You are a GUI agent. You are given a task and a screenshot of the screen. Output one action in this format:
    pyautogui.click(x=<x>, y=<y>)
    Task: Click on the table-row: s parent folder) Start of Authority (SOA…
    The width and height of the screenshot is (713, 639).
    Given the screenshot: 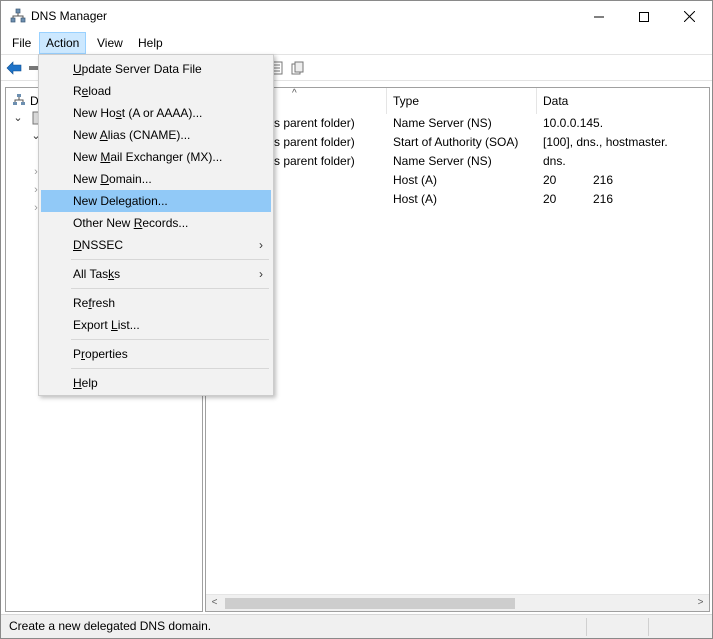 What is the action you would take?
    pyautogui.click(x=457, y=142)
    